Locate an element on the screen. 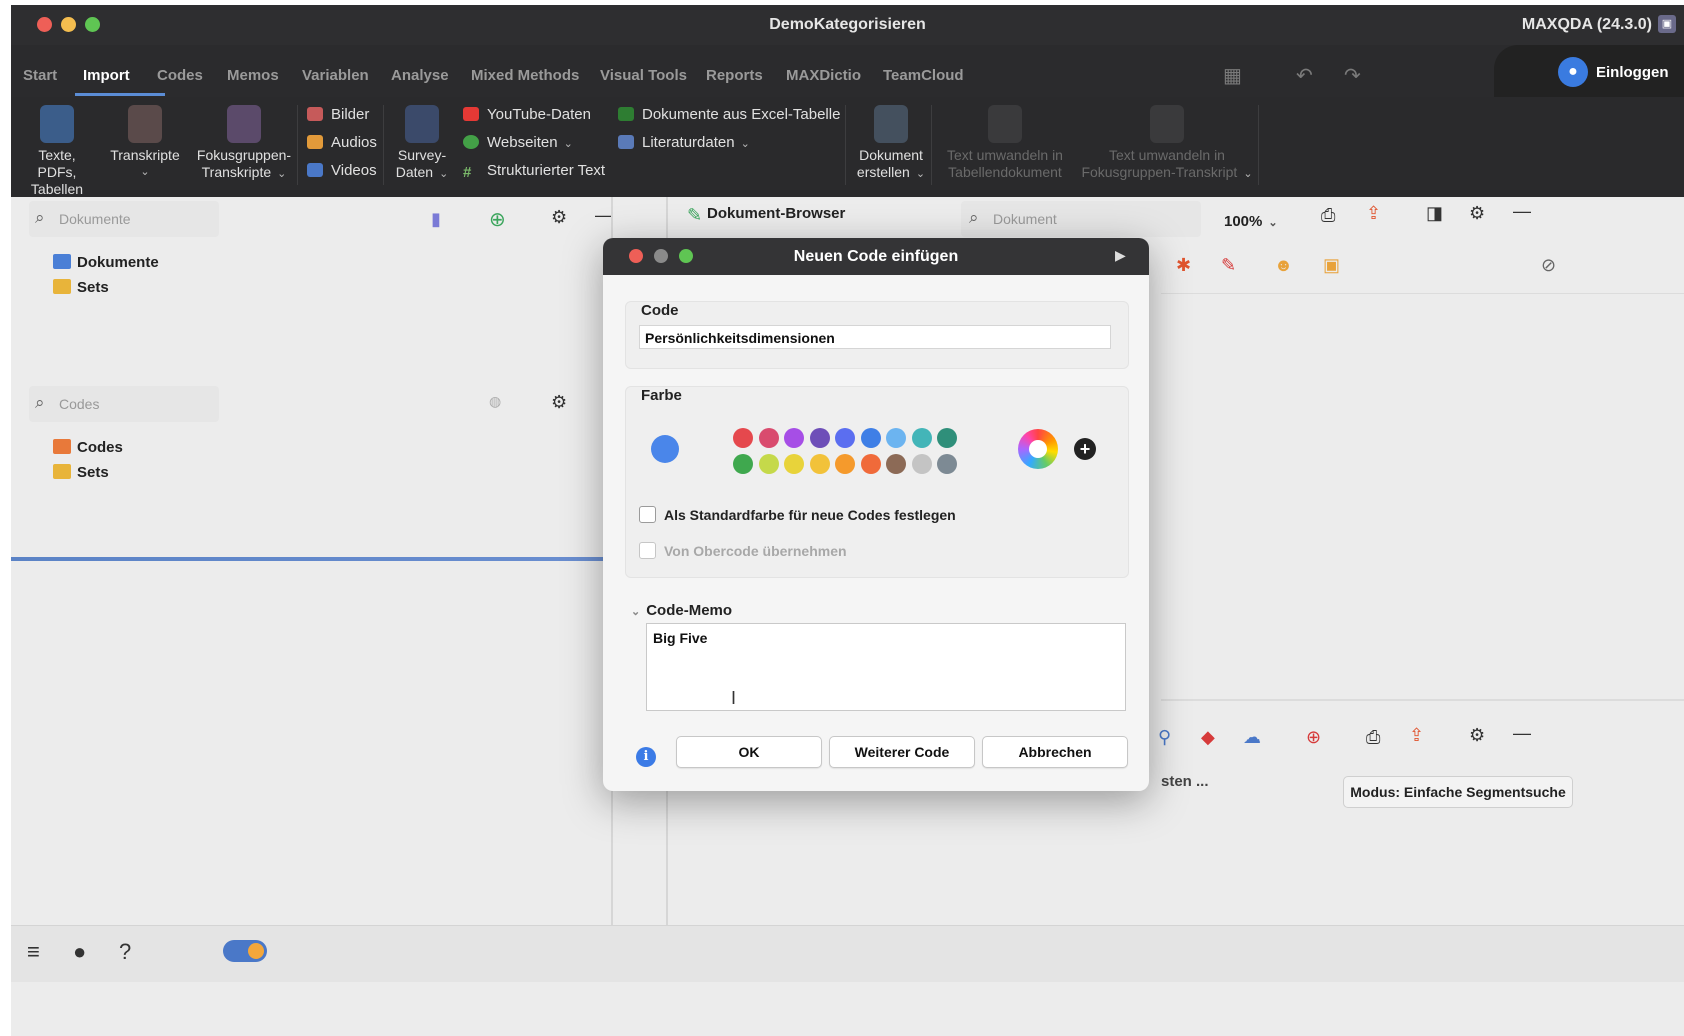  import-structured-text-button: # Strukturierter Text is located at coordinates (534, 171).